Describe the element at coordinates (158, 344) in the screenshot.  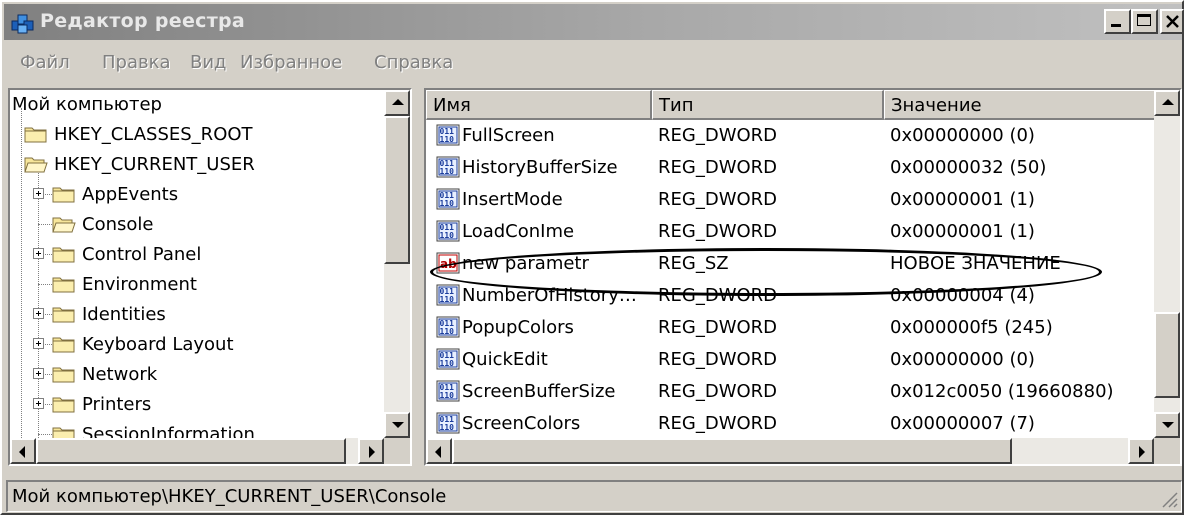
I see `tree-item-label: Keyboard Layout` at that location.